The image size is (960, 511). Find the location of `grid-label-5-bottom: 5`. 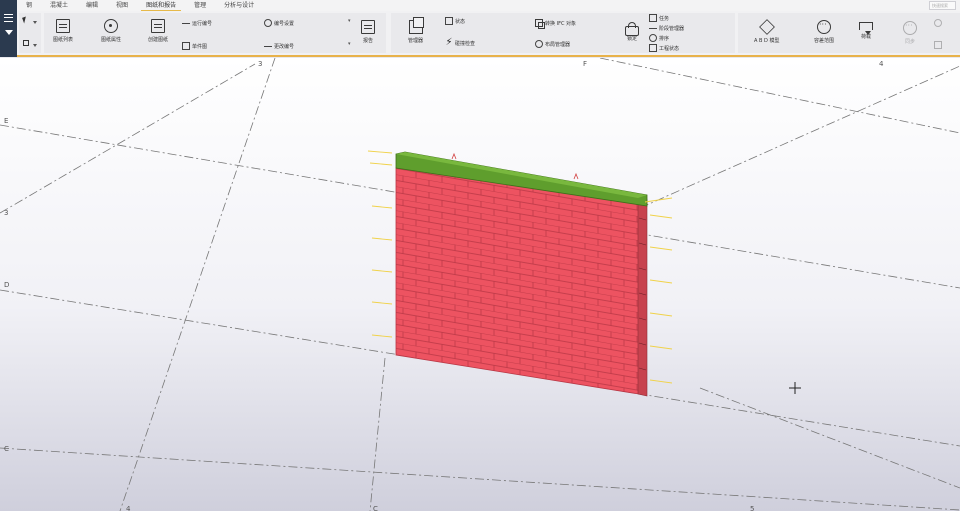

grid-label-5-bottom: 5 is located at coordinates (752, 508).